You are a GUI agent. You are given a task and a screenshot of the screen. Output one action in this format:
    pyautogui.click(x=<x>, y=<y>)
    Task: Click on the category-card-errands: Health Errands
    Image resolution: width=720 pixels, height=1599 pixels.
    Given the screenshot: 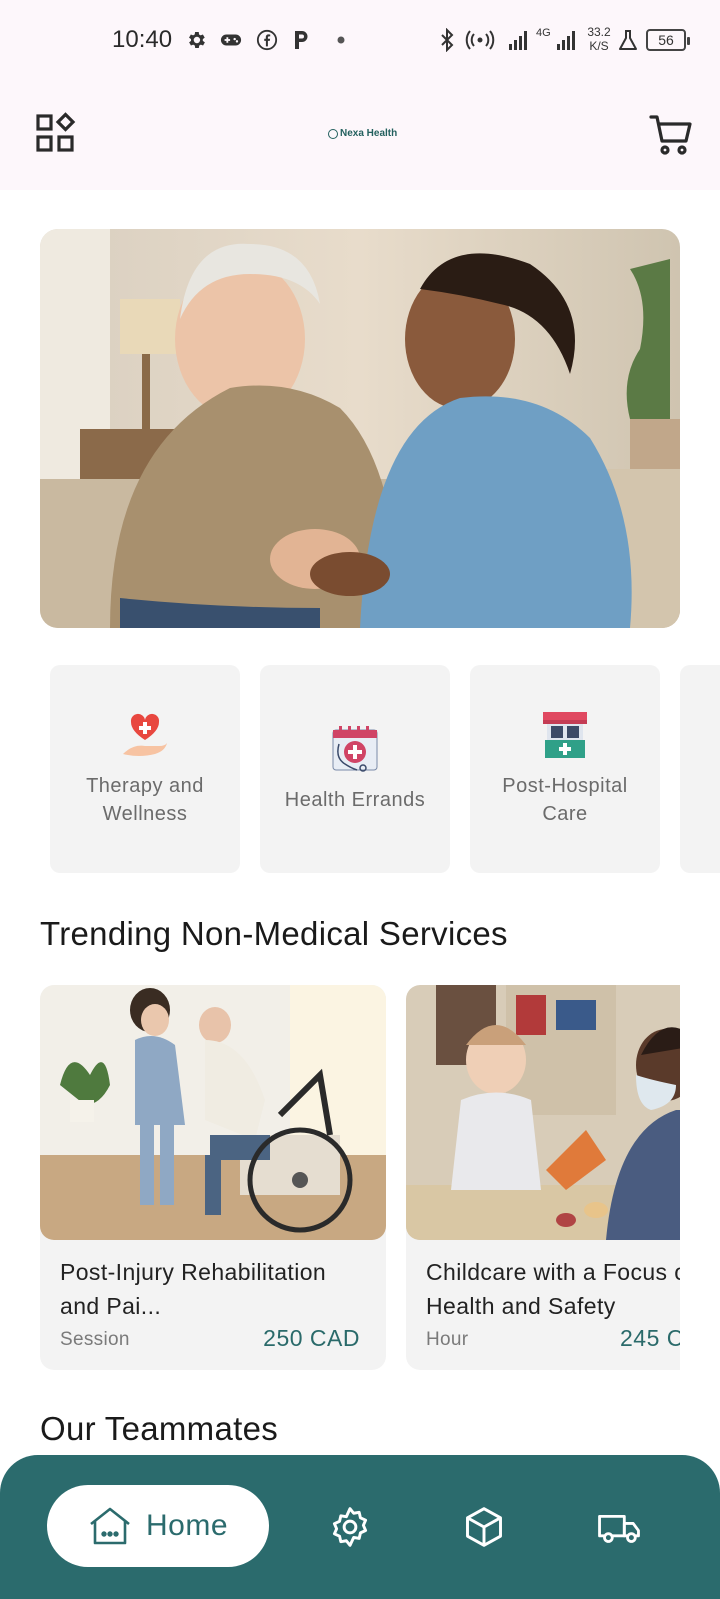 What is the action you would take?
    pyautogui.click(x=355, y=769)
    